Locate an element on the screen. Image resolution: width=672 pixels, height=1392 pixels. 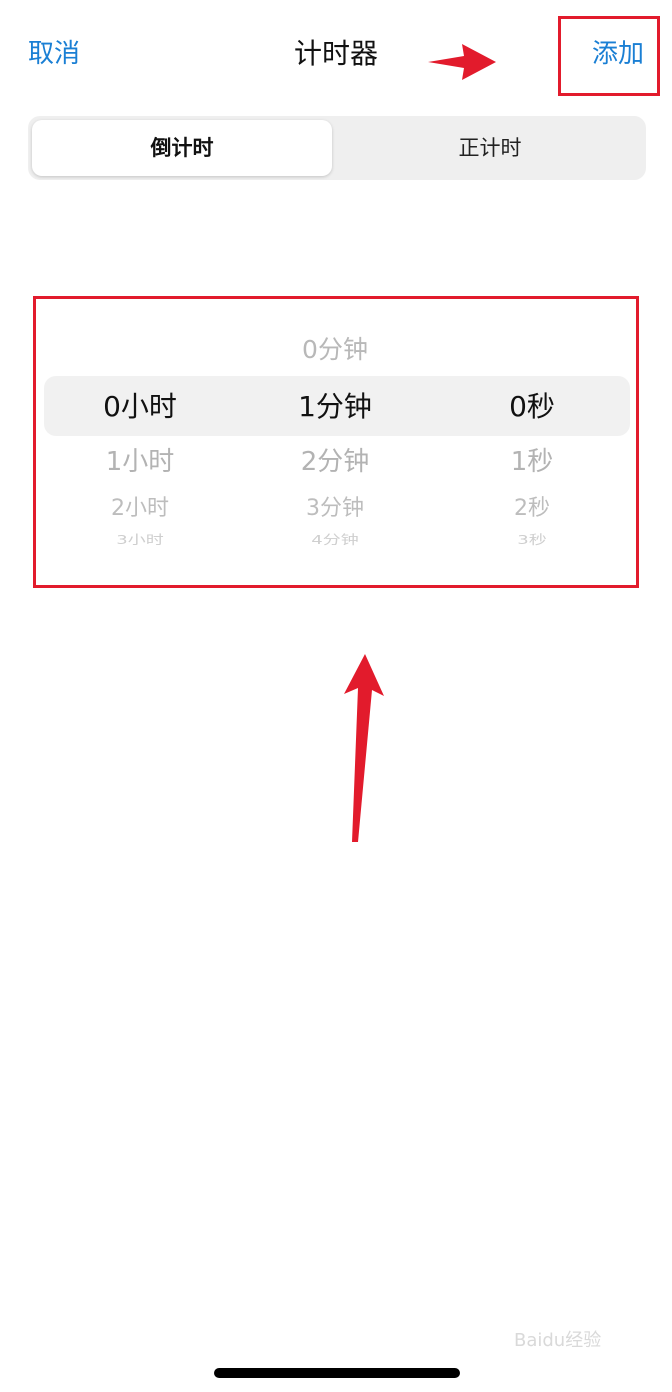
watermark-logo: Baidu经验 is located at coordinates (558, 1340).